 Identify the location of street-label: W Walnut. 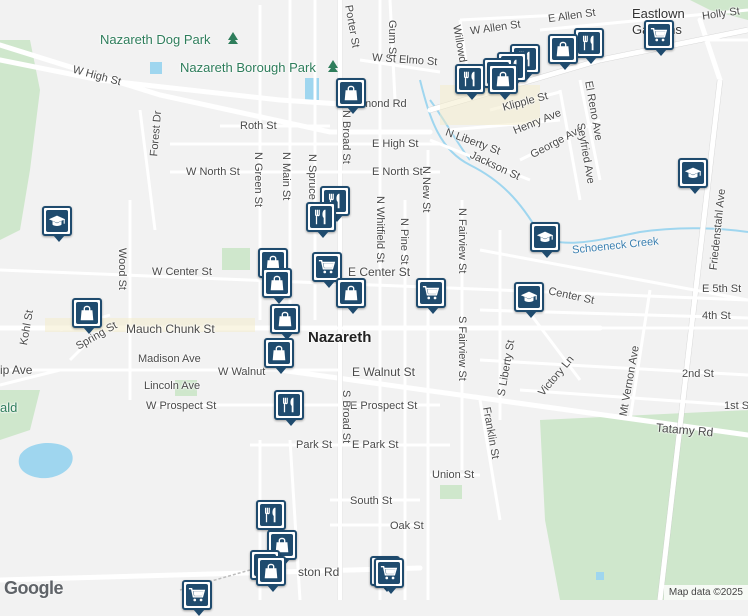
(242, 372).